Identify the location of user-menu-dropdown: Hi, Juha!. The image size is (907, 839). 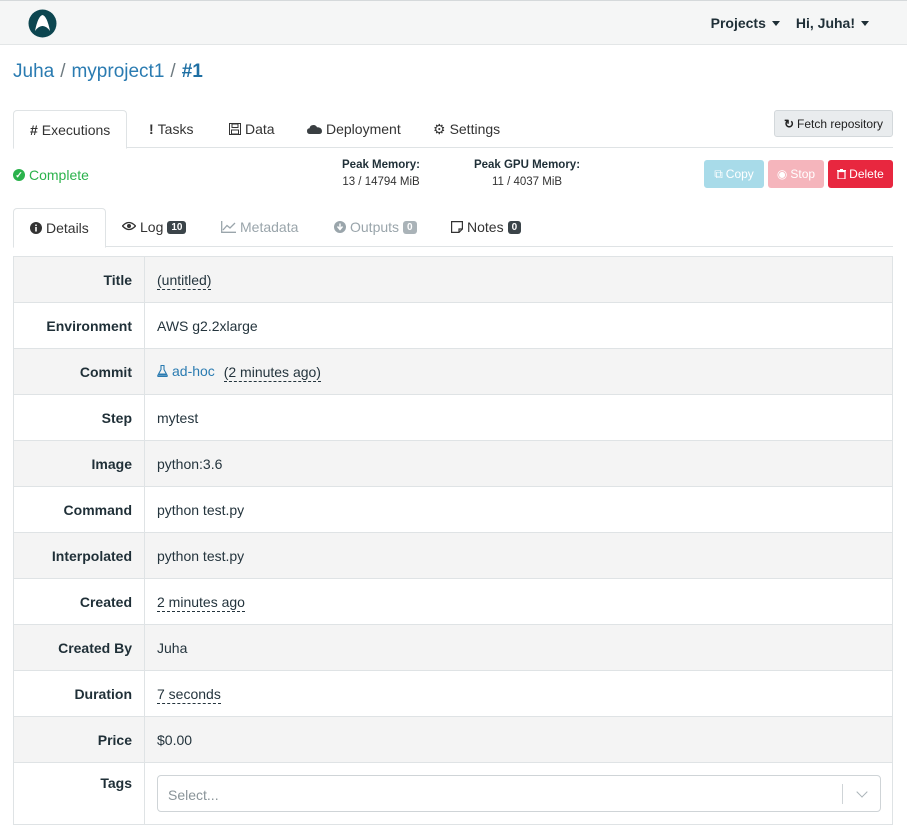
(832, 23).